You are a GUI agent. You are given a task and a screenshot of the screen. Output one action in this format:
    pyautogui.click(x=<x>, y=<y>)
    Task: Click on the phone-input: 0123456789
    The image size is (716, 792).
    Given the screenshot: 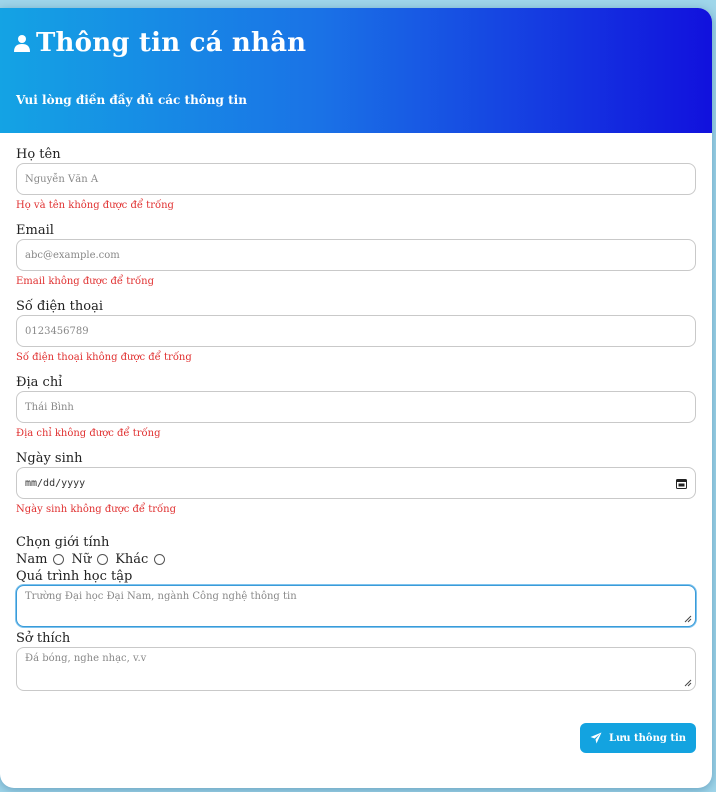 What is the action you would take?
    pyautogui.click(x=356, y=331)
    